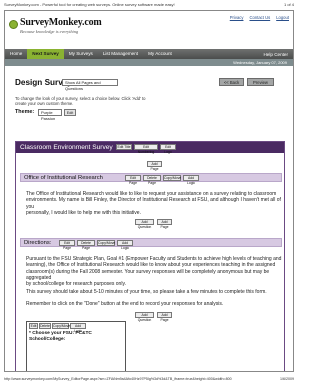  I want to click on survey-title: Classroom Environment Survey, so click(66, 147).